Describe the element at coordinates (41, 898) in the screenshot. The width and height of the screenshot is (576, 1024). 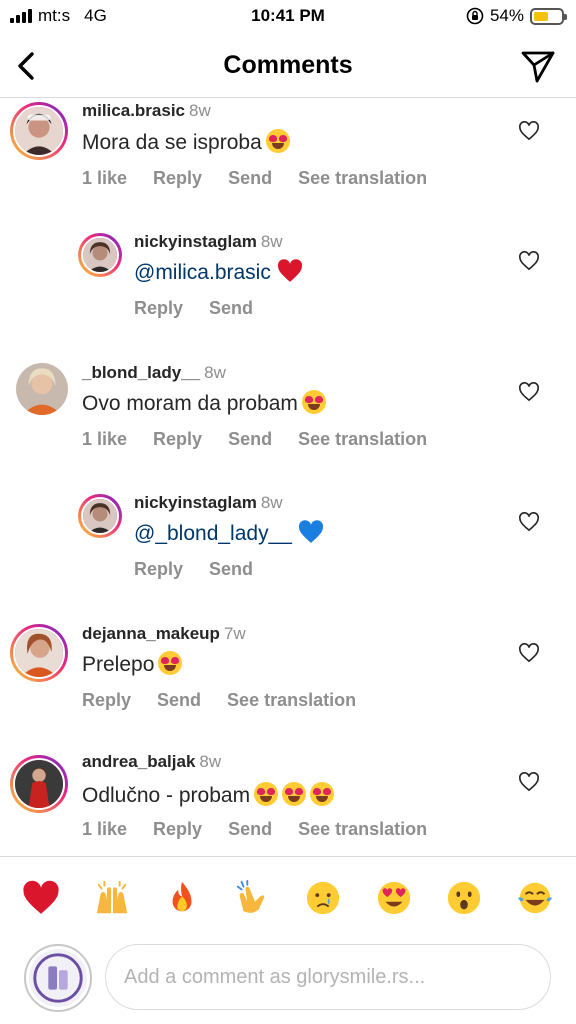
I see `red-heart-reaction` at that location.